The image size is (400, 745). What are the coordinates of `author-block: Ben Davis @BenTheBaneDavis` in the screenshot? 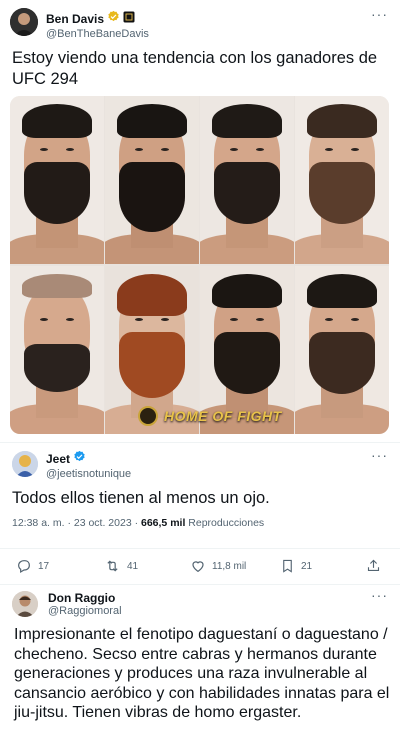 It's located at (97, 25).